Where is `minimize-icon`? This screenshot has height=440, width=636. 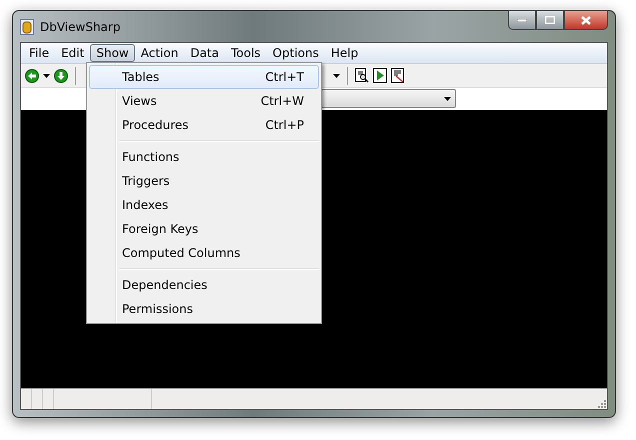 minimize-icon is located at coordinates (522, 20).